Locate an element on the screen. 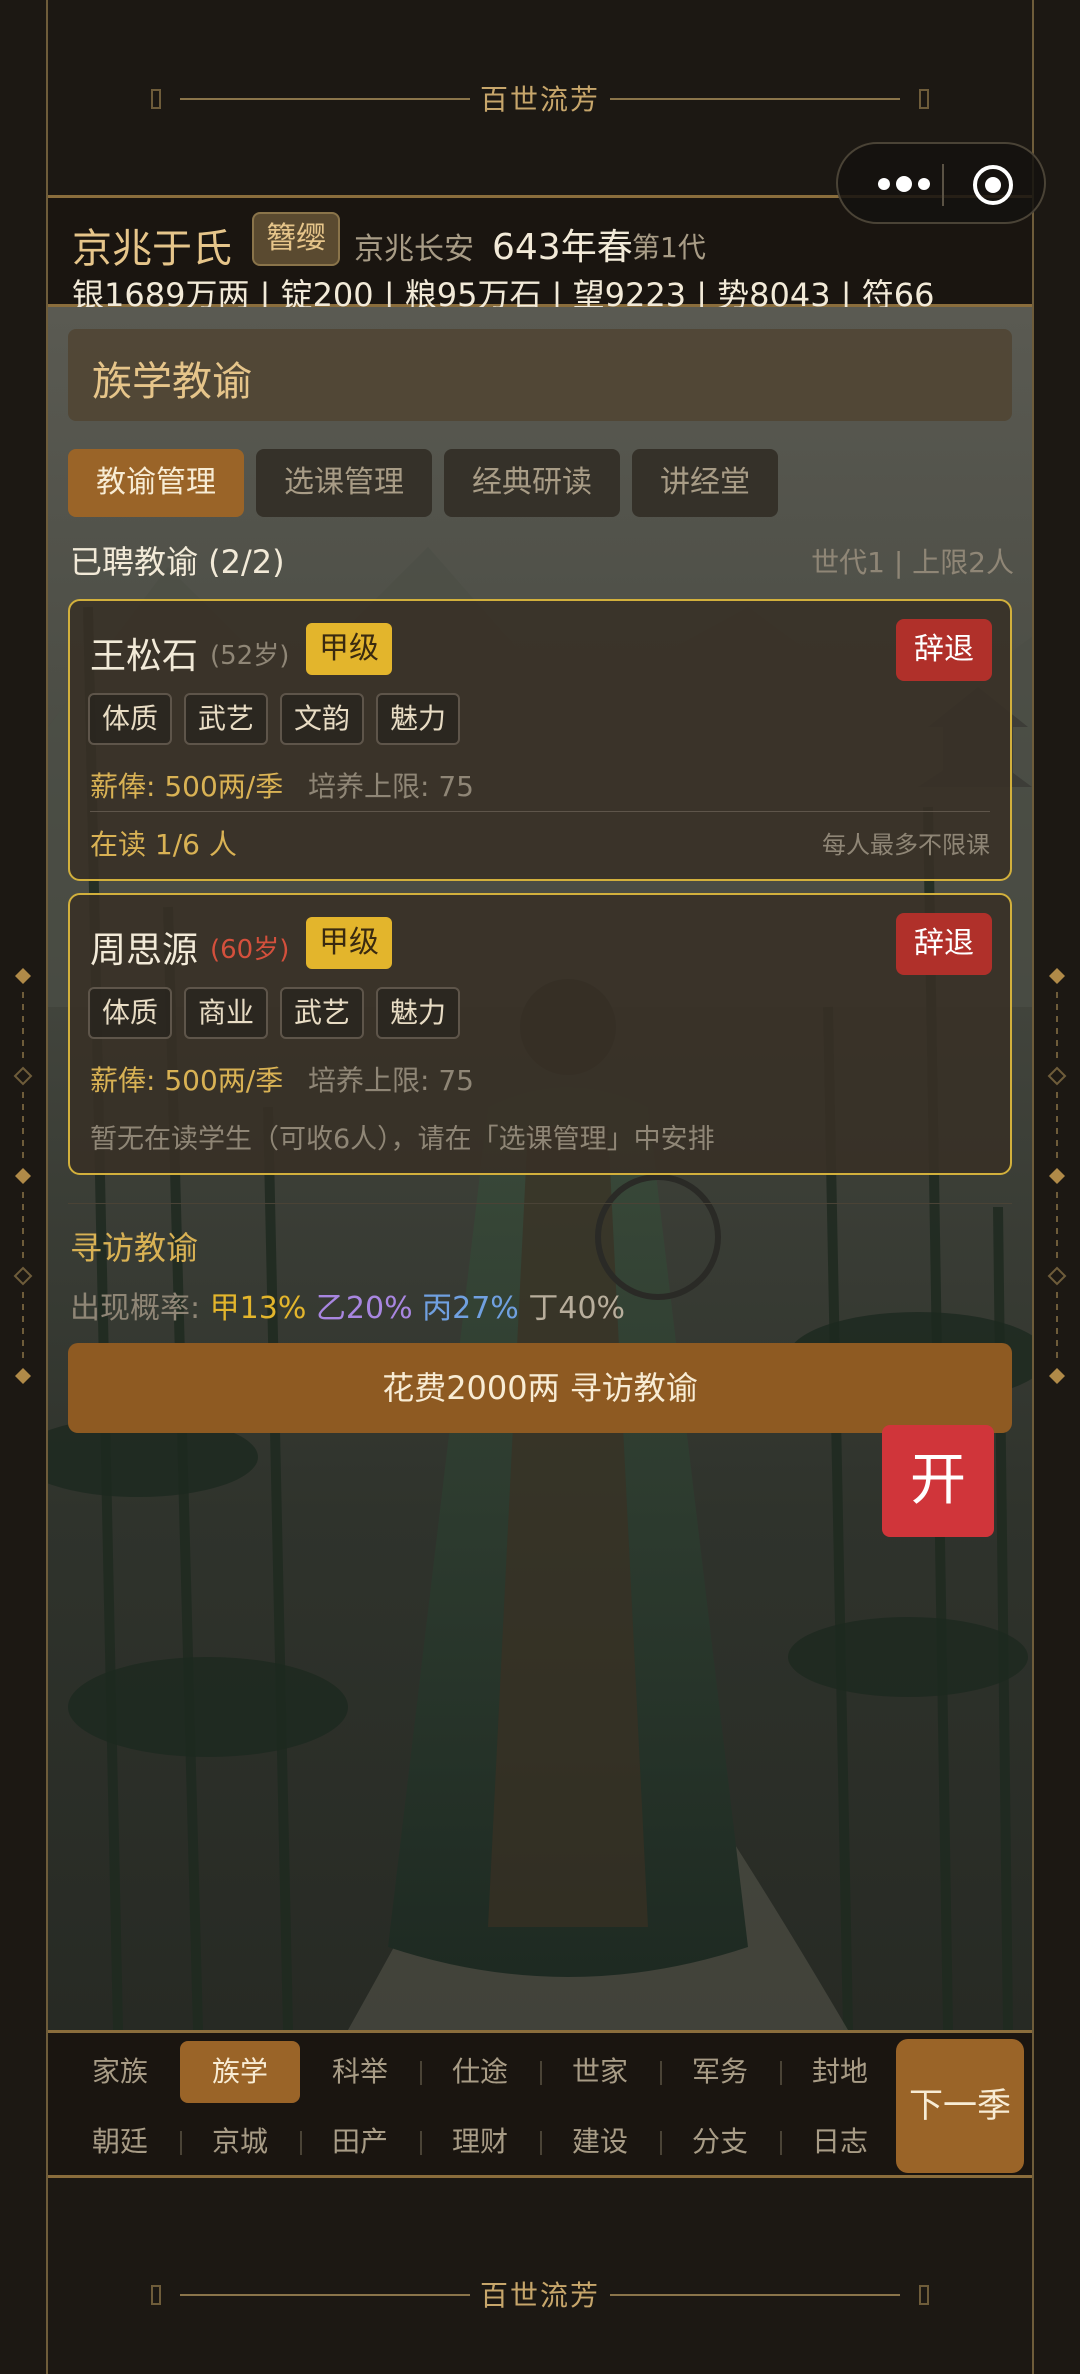  teacher-age: (52岁) is located at coordinates (250, 656).